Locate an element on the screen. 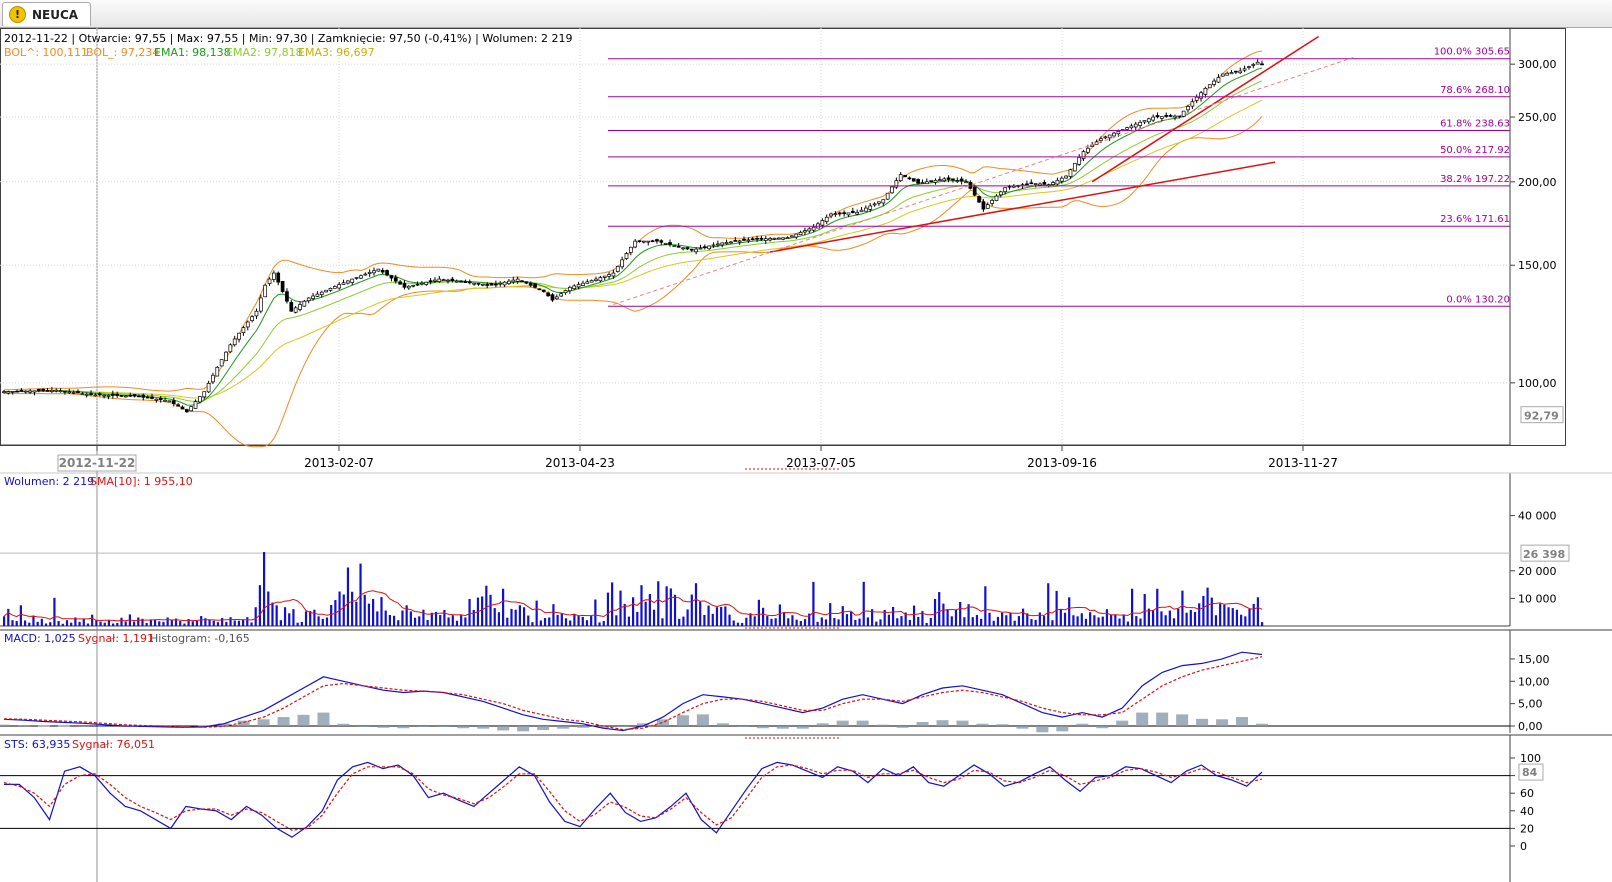 This screenshot has height=882, width=1612. macd-signal-label: Sygnał: 1,191 is located at coordinates (116, 638).